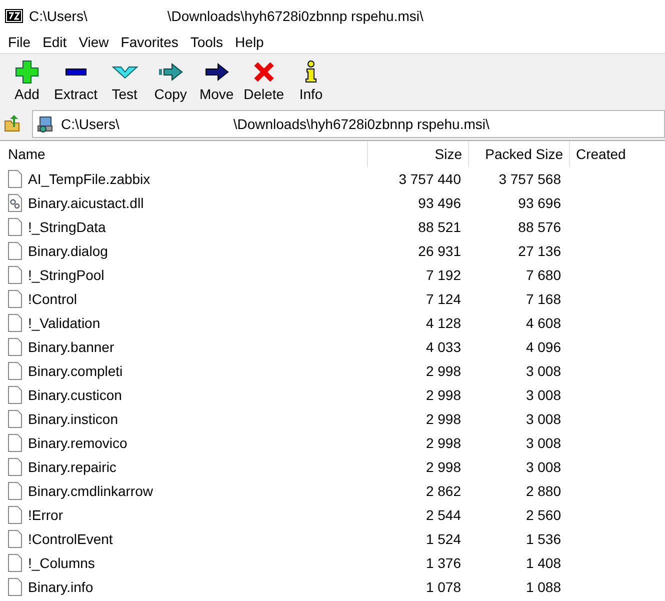  Describe the element at coordinates (93, 42) in the screenshot. I see `menu-item: View` at that location.